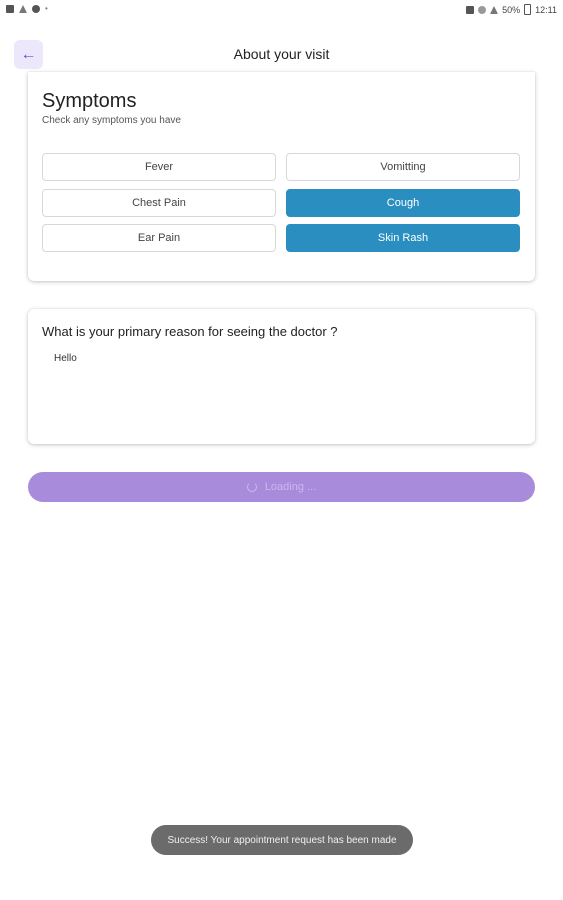  I want to click on symptom-chip-fever: Fever, so click(159, 167).